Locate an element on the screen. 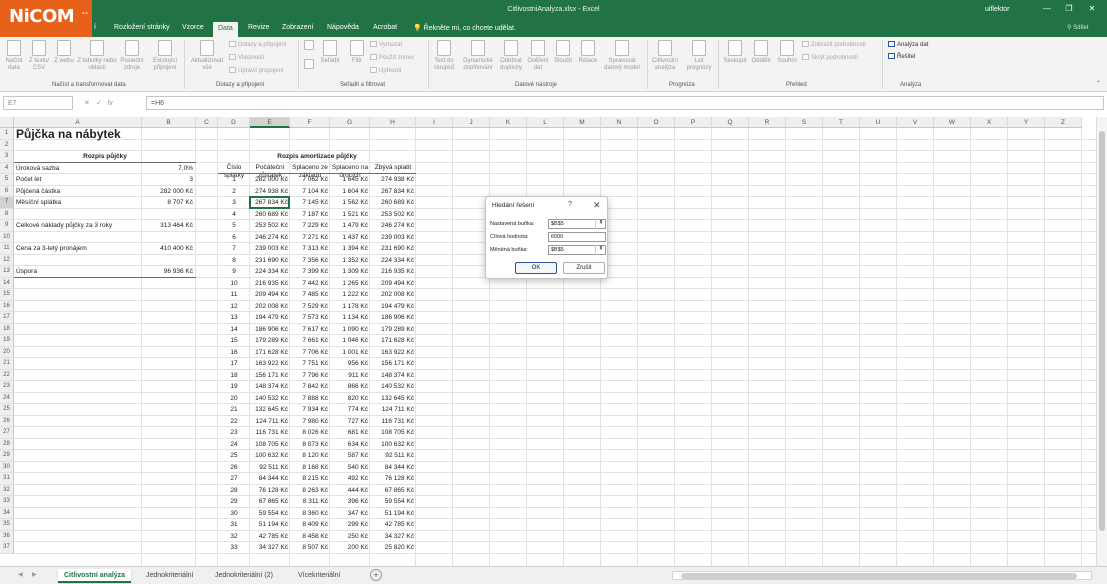 The width and height of the screenshot is (1107, 584). tab-review: Revize is located at coordinates (258, 27).